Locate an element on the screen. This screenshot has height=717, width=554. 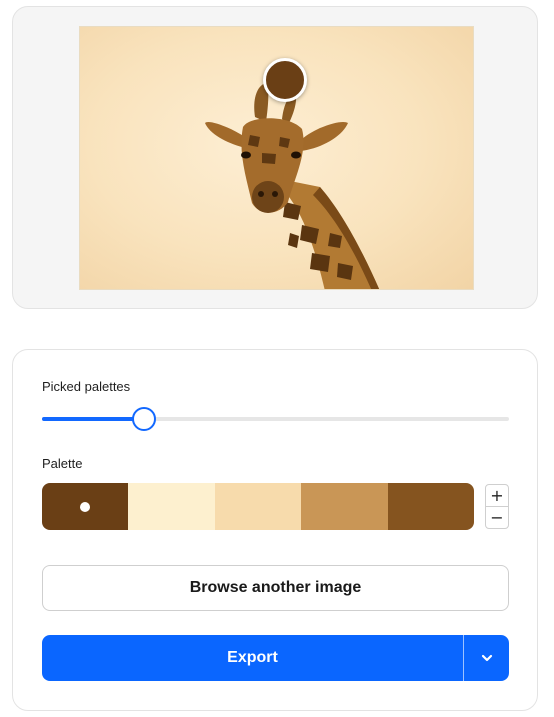
slider-thumb is located at coordinates (143, 419).